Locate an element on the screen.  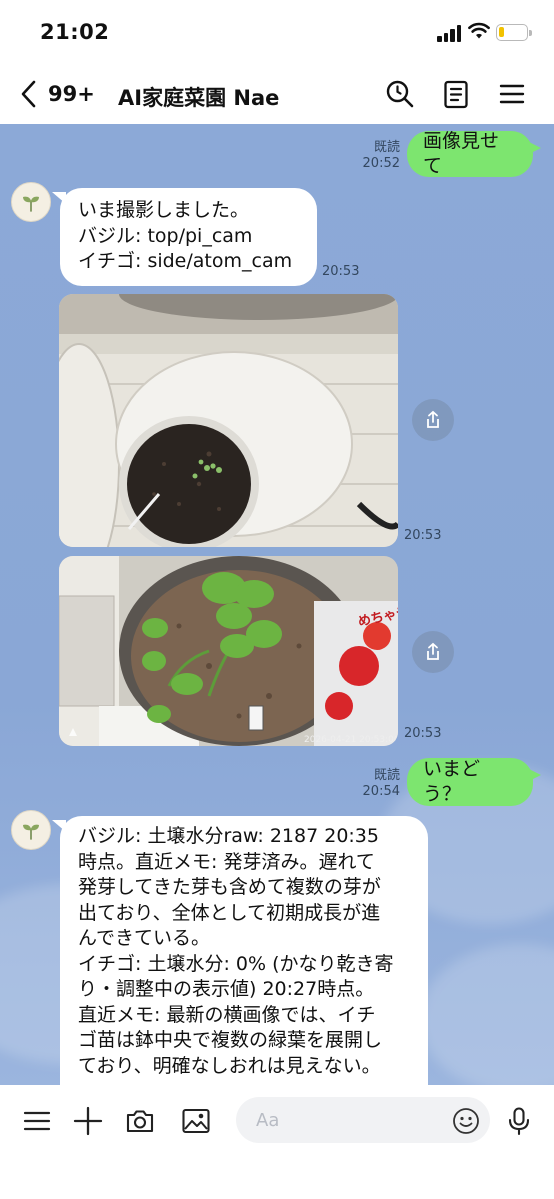
message-line: り・調整中の表示値) 20:27時点。 is located at coordinates (226, 989).